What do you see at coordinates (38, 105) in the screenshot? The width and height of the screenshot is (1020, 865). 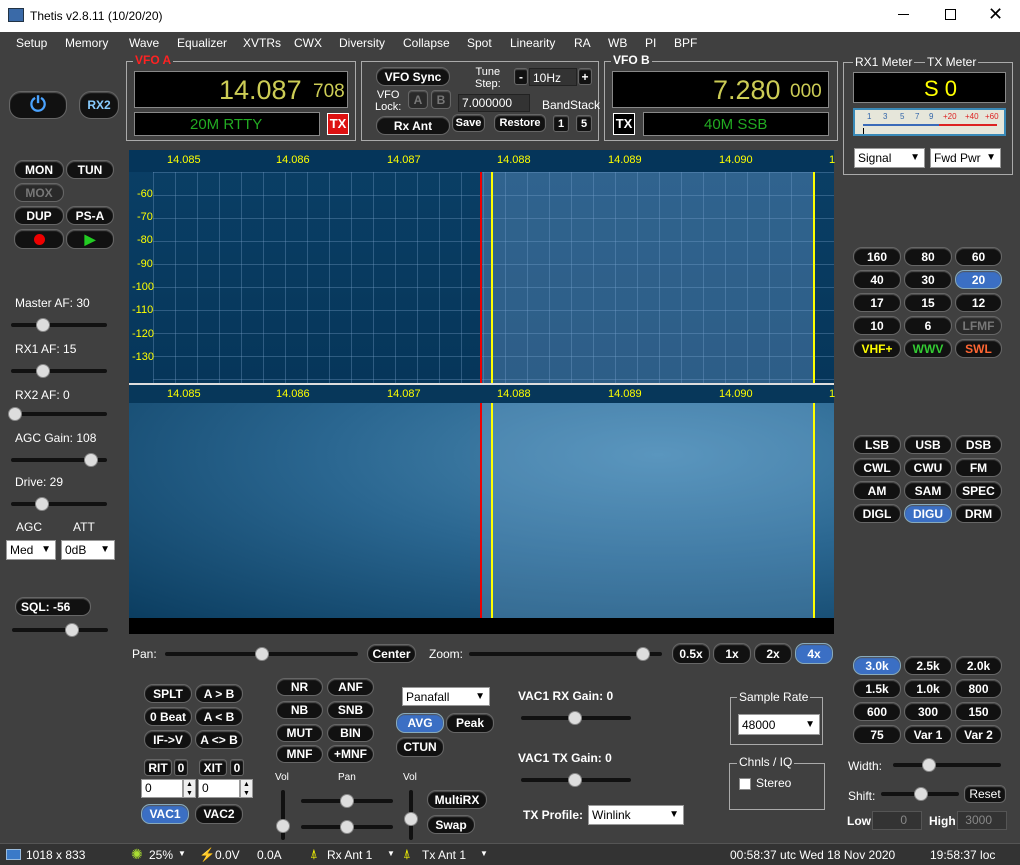 I see `power-button: ⏻` at bounding box center [38, 105].